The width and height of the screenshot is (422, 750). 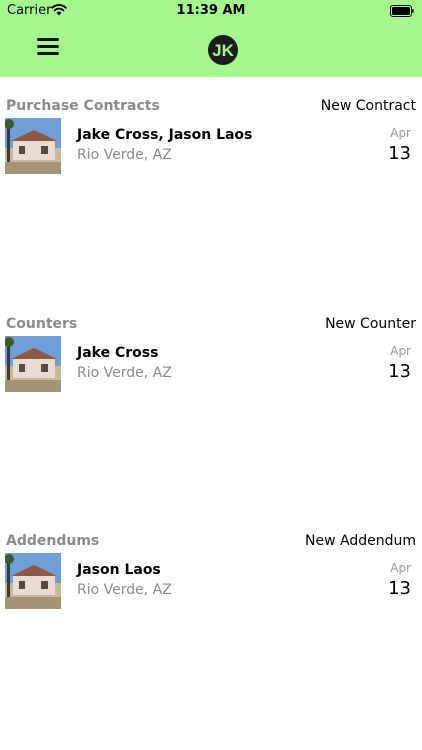 I want to click on counter-party-names: Jake Cross, so click(x=118, y=353).